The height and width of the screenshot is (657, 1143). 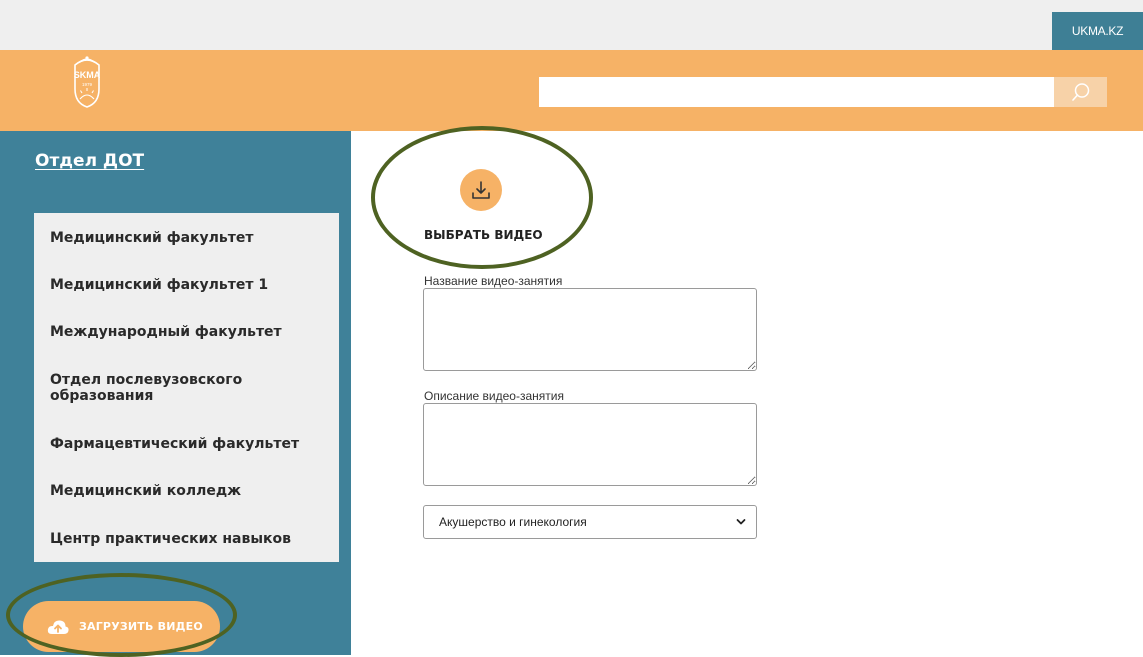 I want to click on pick-video-label: ВЫБРАТЬ ВИДЕО, so click(x=483, y=235).